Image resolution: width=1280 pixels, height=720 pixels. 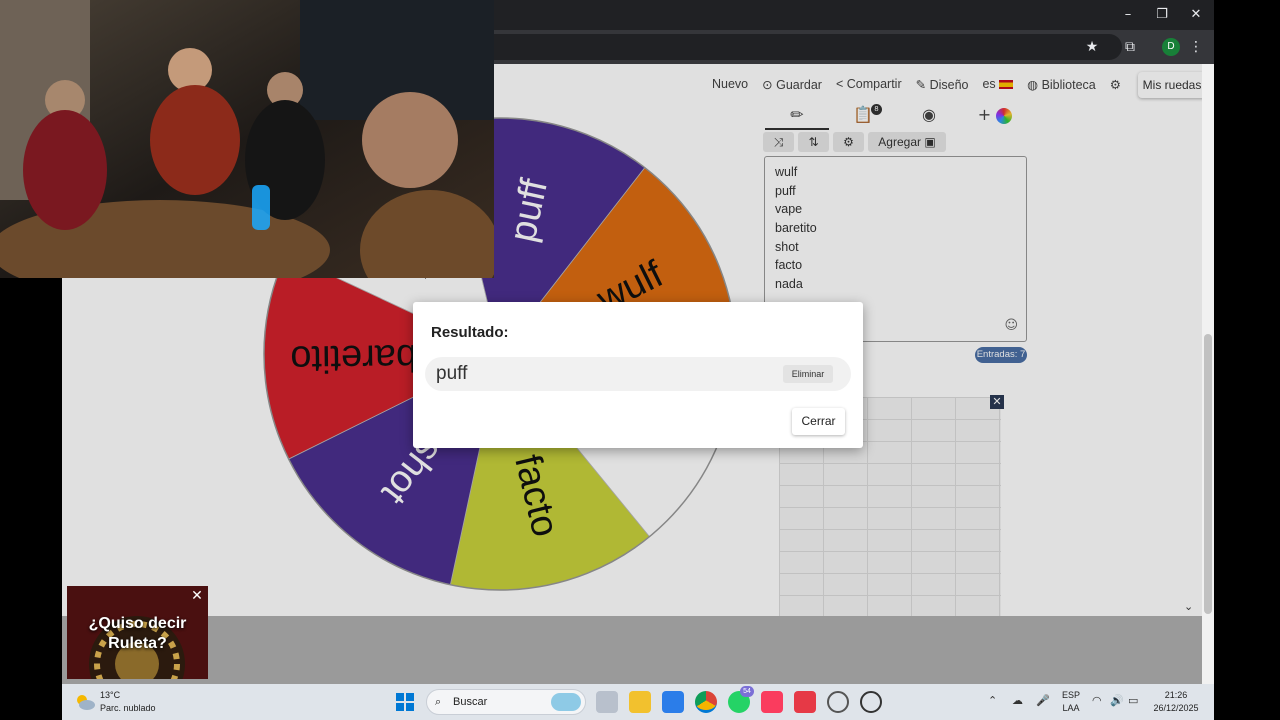 I want to click on close-window-icon: ✕, so click(x=1196, y=15).